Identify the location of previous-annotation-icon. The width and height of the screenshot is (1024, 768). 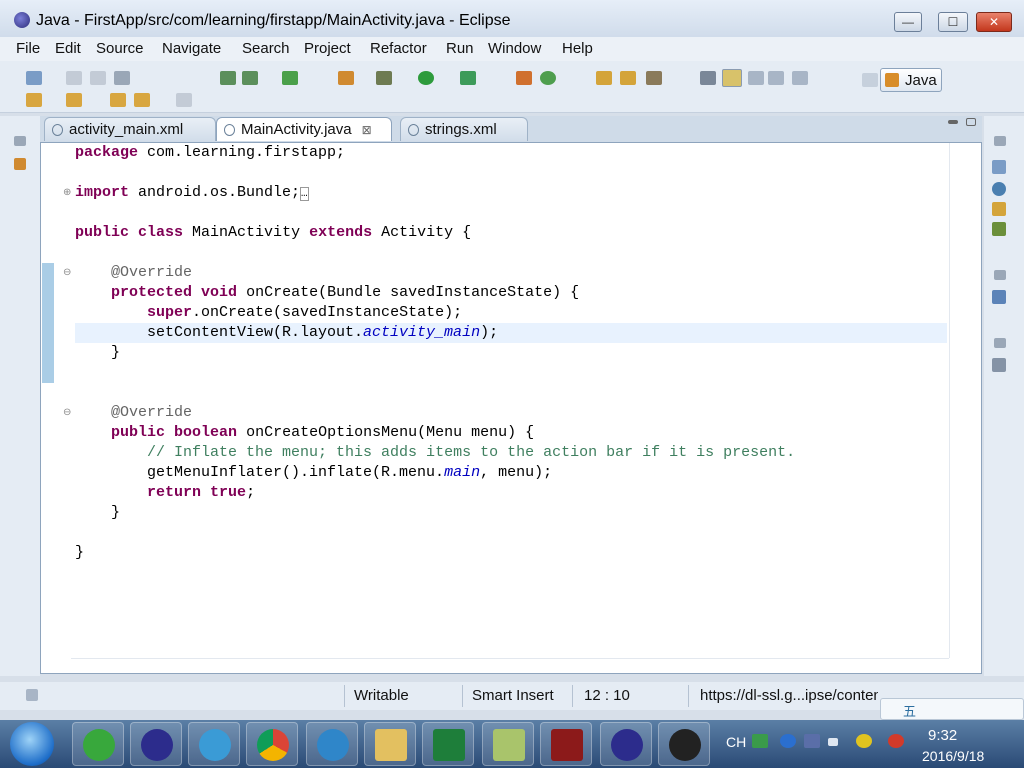
(74, 100).